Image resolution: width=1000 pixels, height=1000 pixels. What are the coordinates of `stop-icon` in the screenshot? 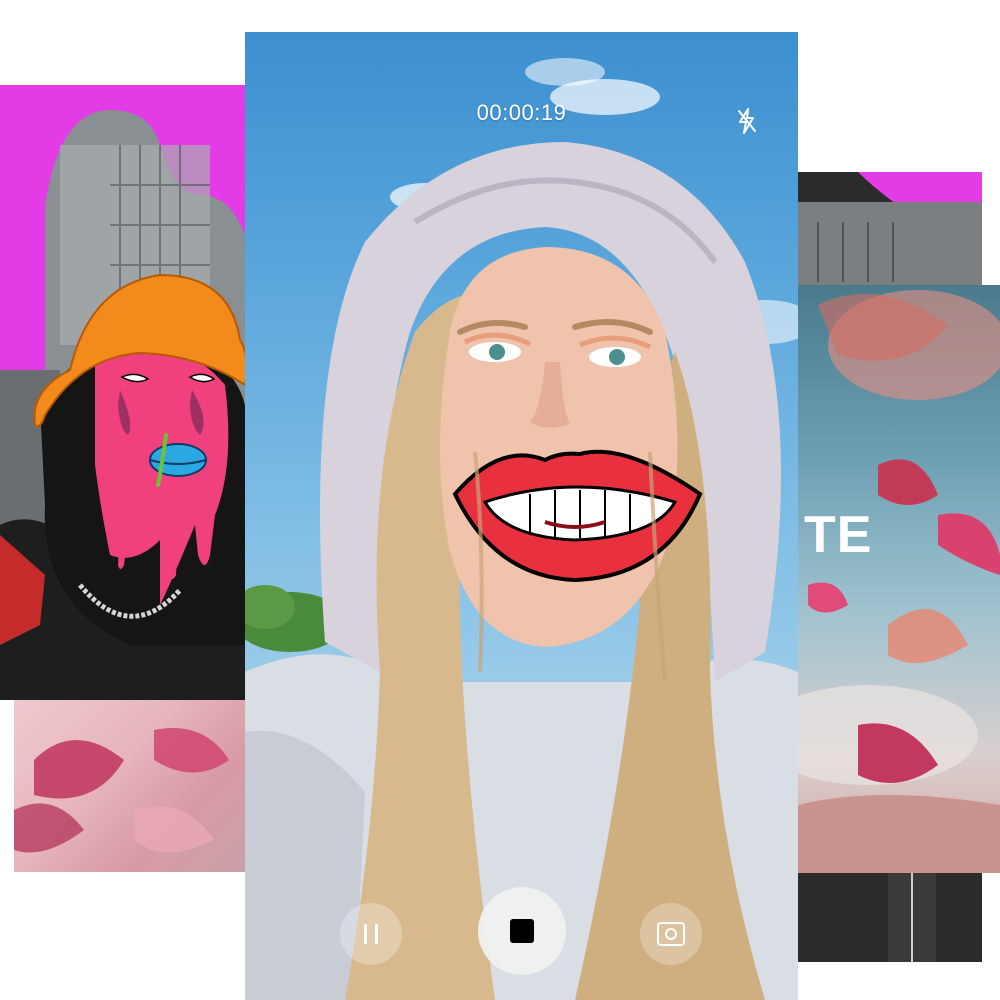 It's located at (522, 931).